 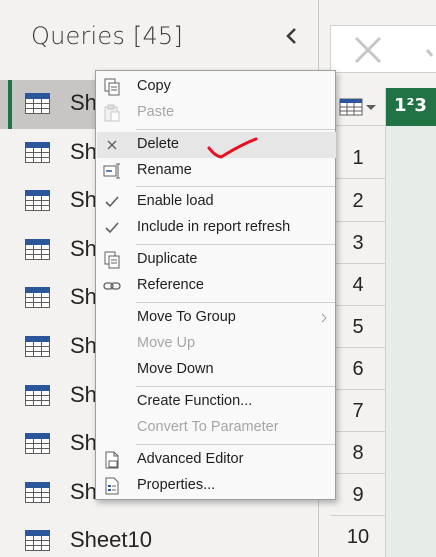 I want to click on chevron-left-icon, so click(x=291, y=36).